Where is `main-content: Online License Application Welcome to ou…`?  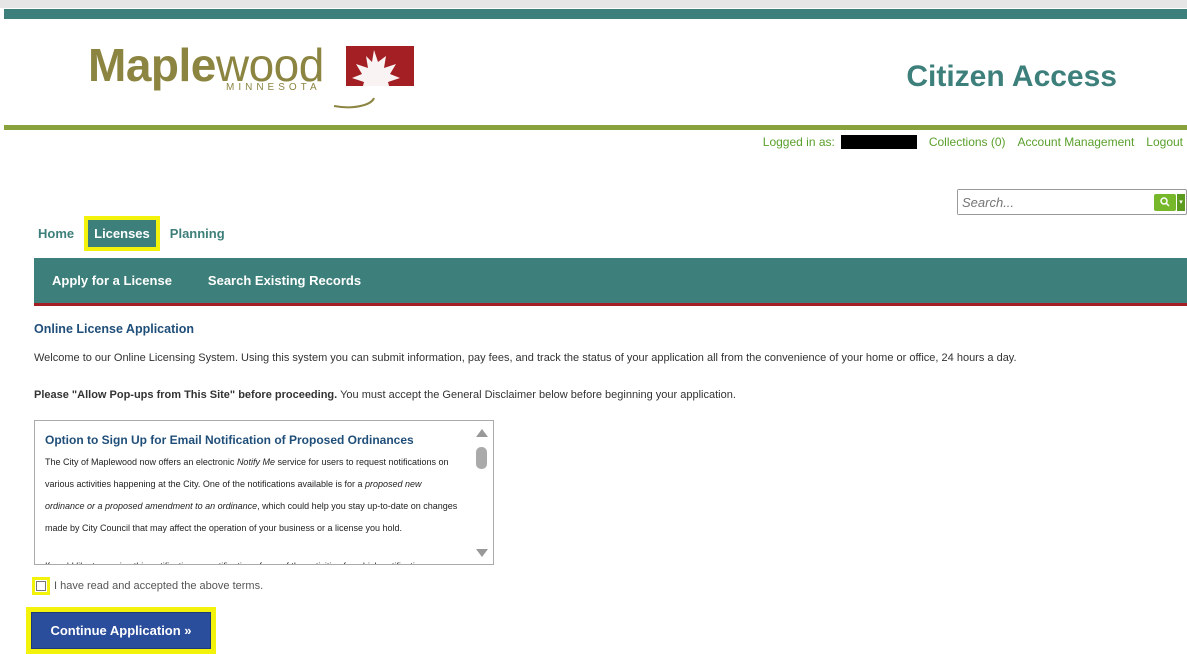 main-content: Online License Application Welcome to ou… is located at coordinates (610, 360).